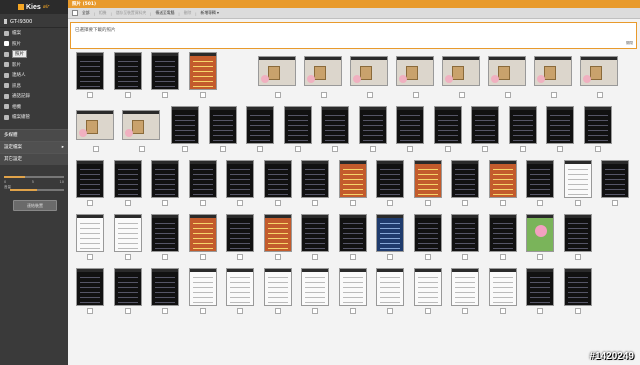  I want to click on sidebar-item-files: 檔案, so click(34, 33).